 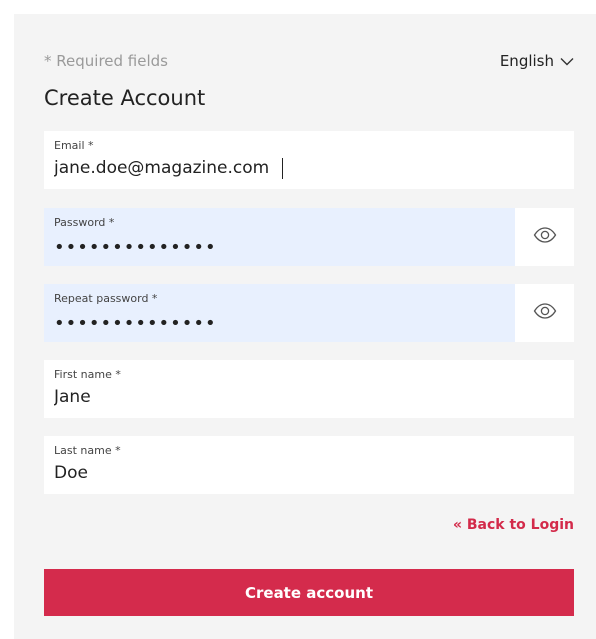 I want to click on last-name-field: Last name *, so click(x=309, y=465).